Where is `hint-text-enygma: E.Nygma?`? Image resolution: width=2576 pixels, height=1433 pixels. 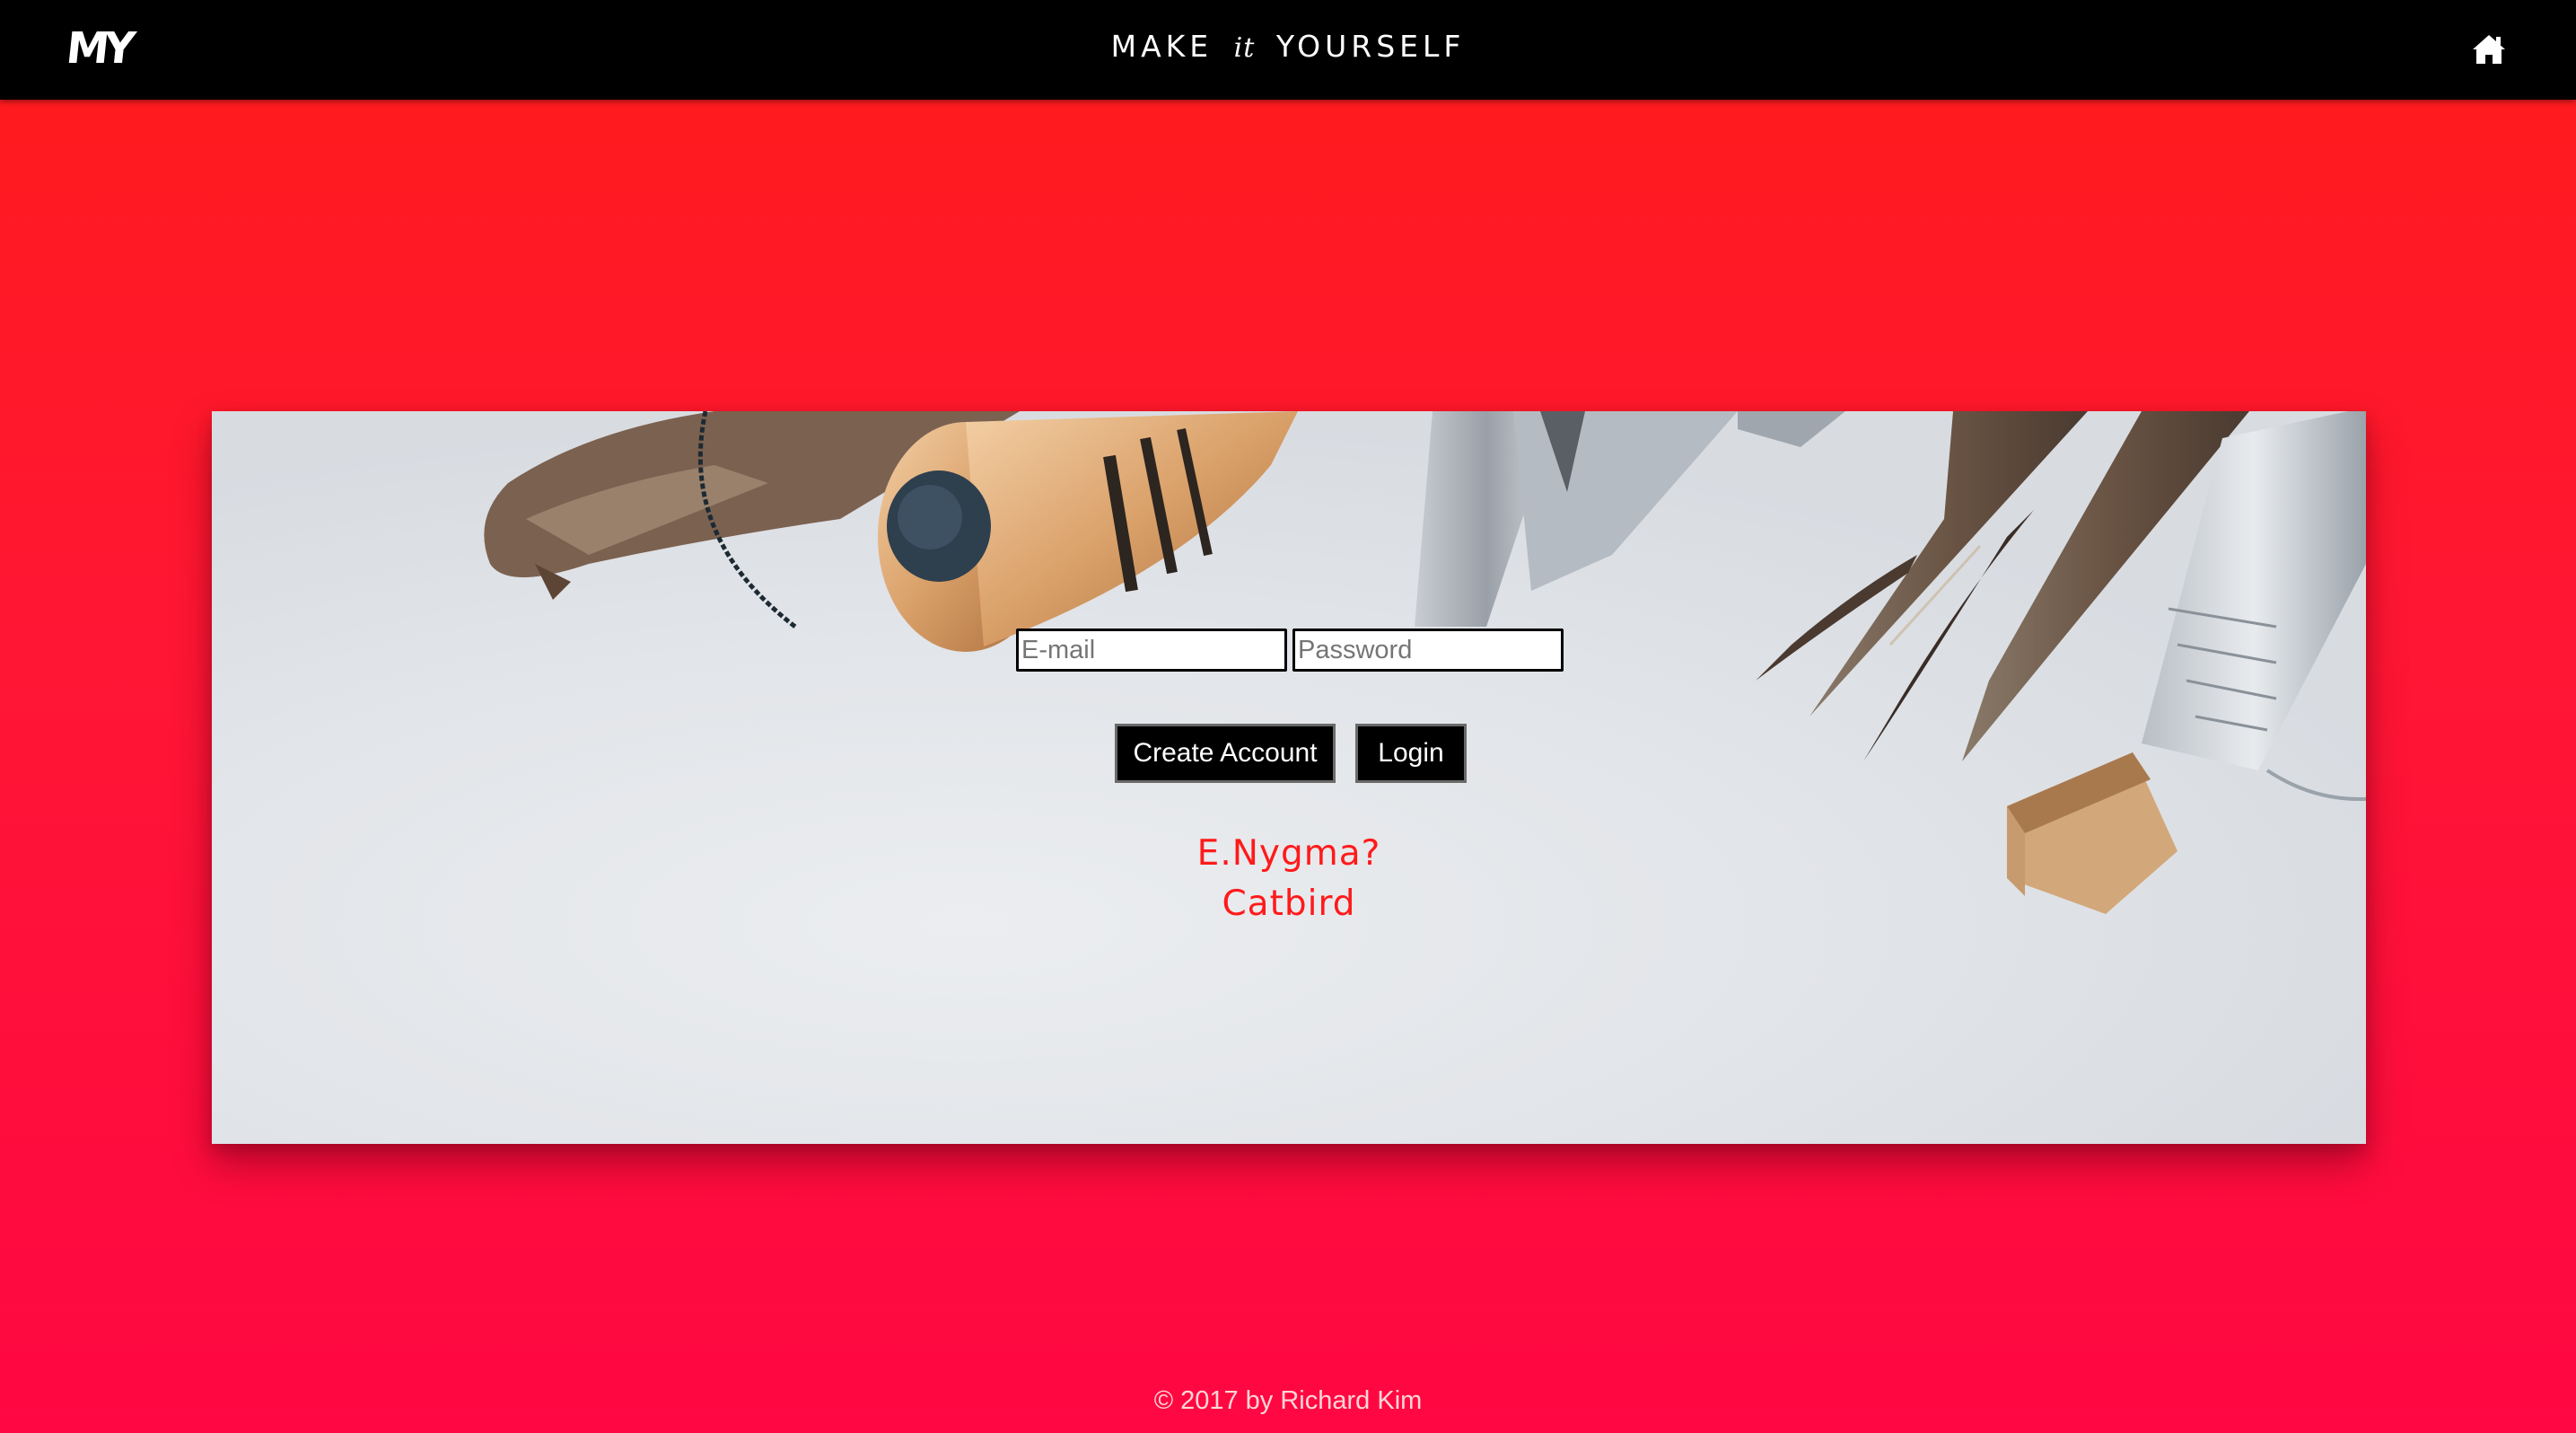 hint-text-enygma: E.Nygma? is located at coordinates (1288, 853).